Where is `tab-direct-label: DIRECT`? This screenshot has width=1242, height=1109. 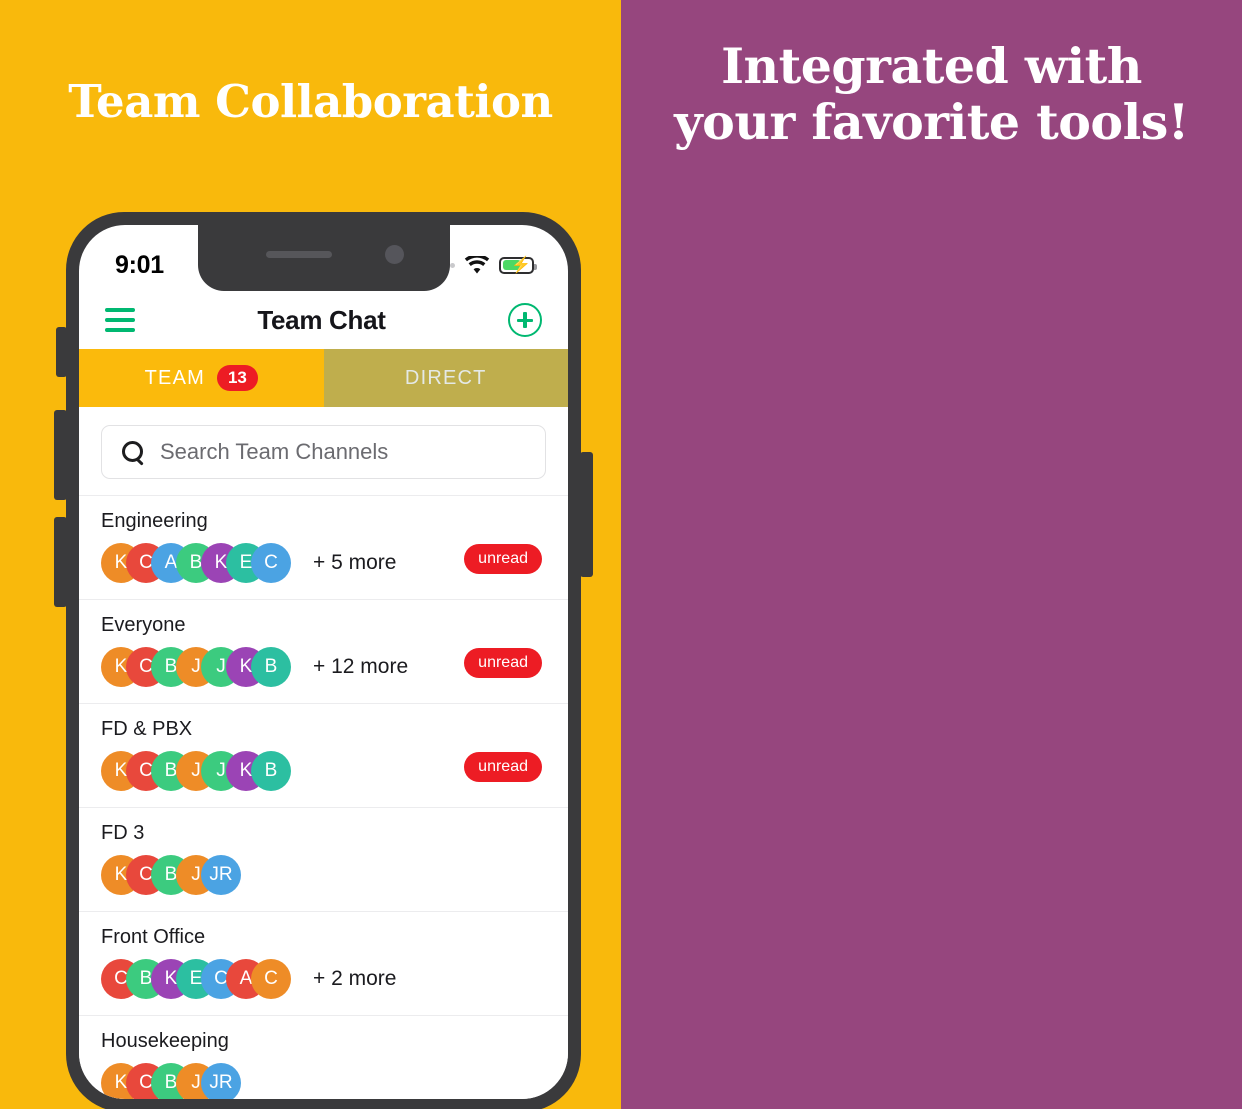
tab-direct-label: DIRECT is located at coordinates (445, 377).